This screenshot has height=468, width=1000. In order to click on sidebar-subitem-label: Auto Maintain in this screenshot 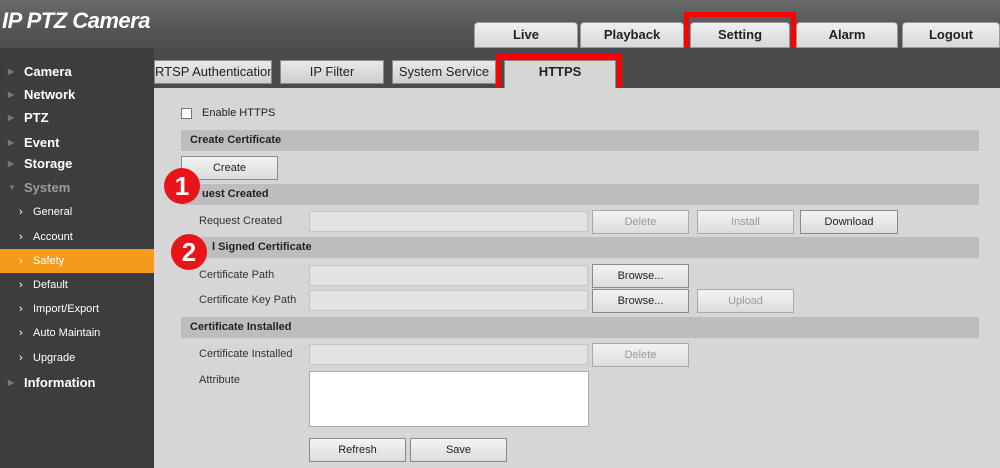, I will do `click(67, 333)`.